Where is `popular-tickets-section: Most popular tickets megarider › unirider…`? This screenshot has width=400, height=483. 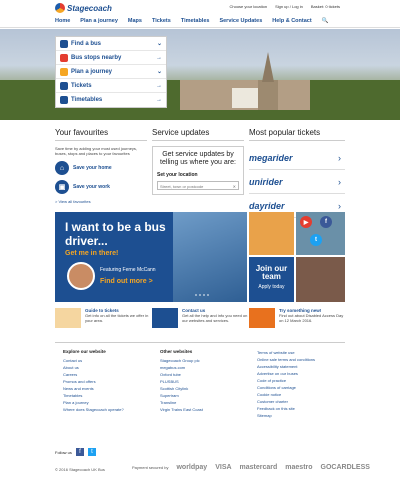 popular-tickets-section: Most popular tickets megarider › unirider… is located at coordinates (297, 173).